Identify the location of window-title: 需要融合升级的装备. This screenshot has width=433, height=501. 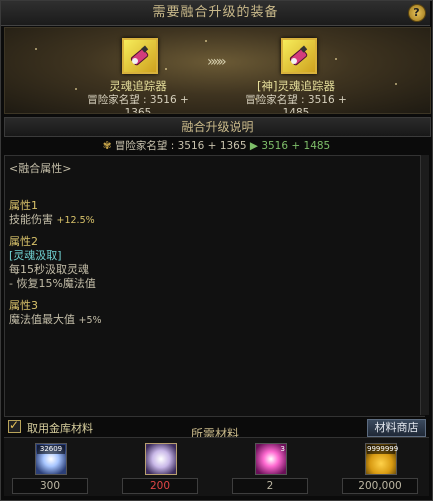
(215, 12).